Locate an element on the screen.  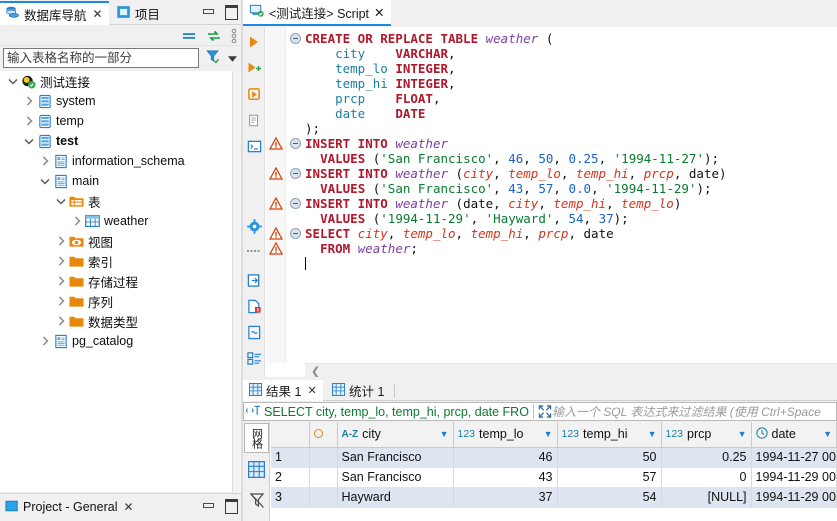
code-line: INSERT INTO weather is located at coordinates (571, 143).